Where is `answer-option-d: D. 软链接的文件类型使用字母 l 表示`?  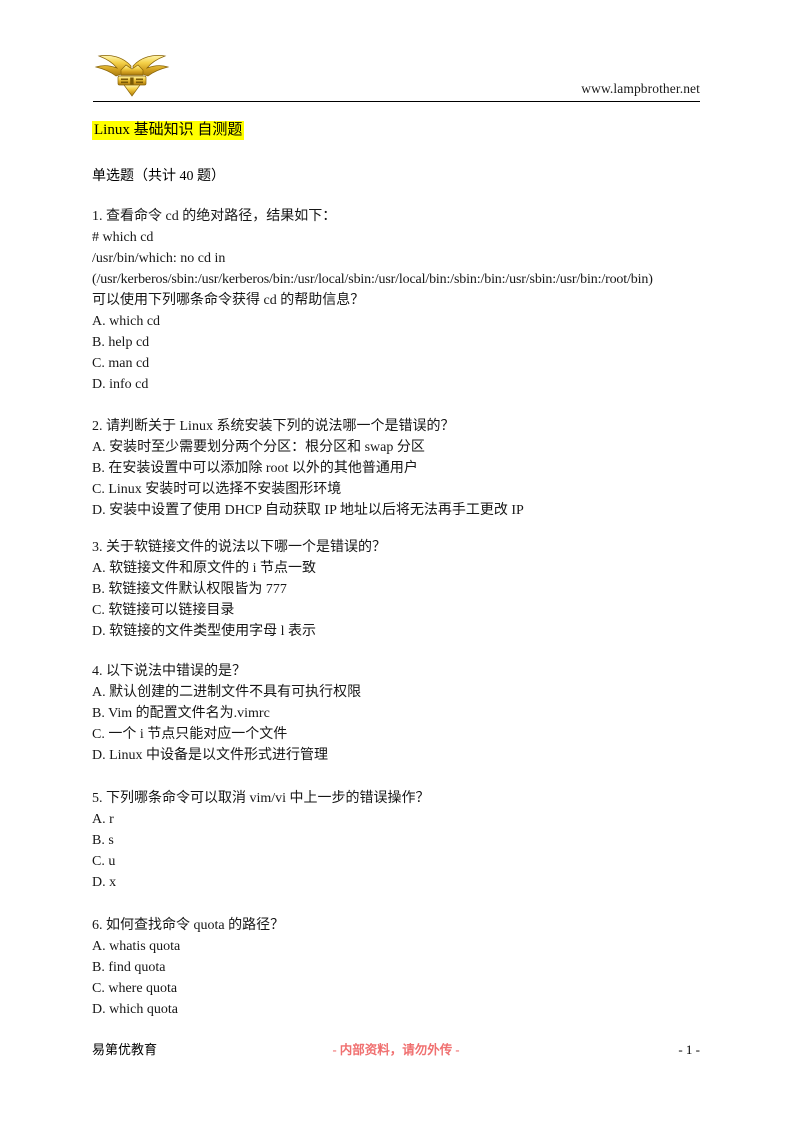 answer-option-d: D. 软链接的文件类型使用字母 l 表示 is located at coordinates (204, 631).